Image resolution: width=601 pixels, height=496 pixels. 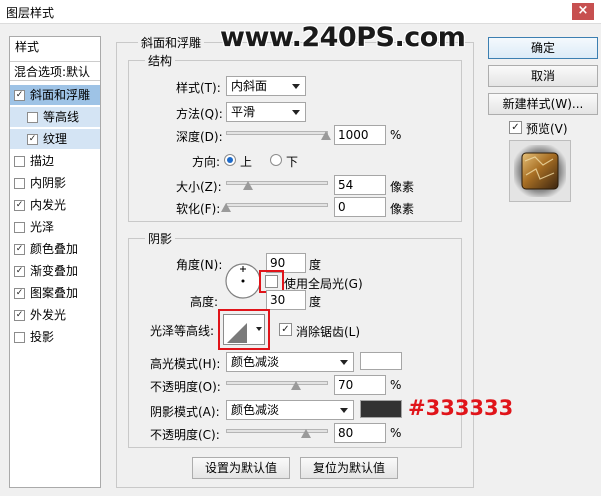 What do you see at coordinates (292, 162) in the screenshot?
I see `direction-down-label: 下` at bounding box center [292, 162].